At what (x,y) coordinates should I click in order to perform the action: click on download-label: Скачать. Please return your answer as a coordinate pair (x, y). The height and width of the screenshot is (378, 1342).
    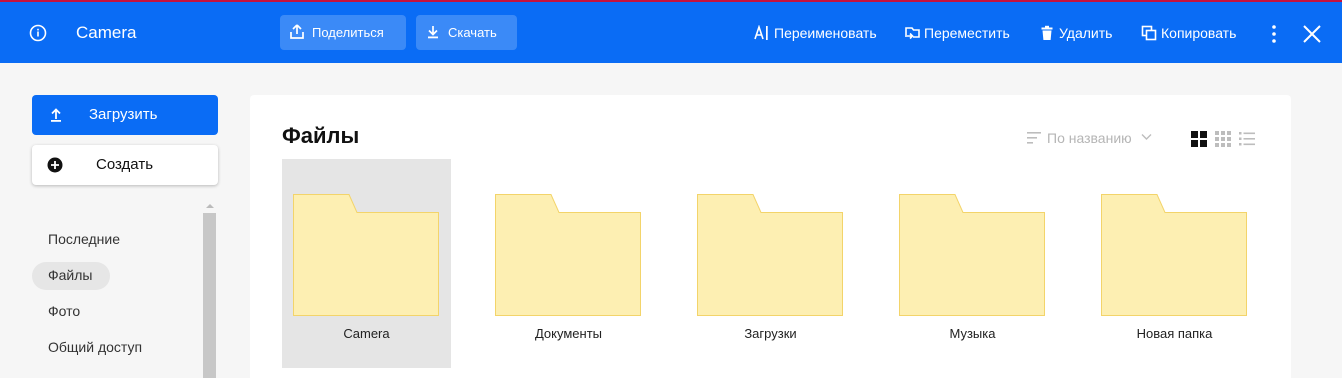
    Looking at the image, I should click on (472, 32).